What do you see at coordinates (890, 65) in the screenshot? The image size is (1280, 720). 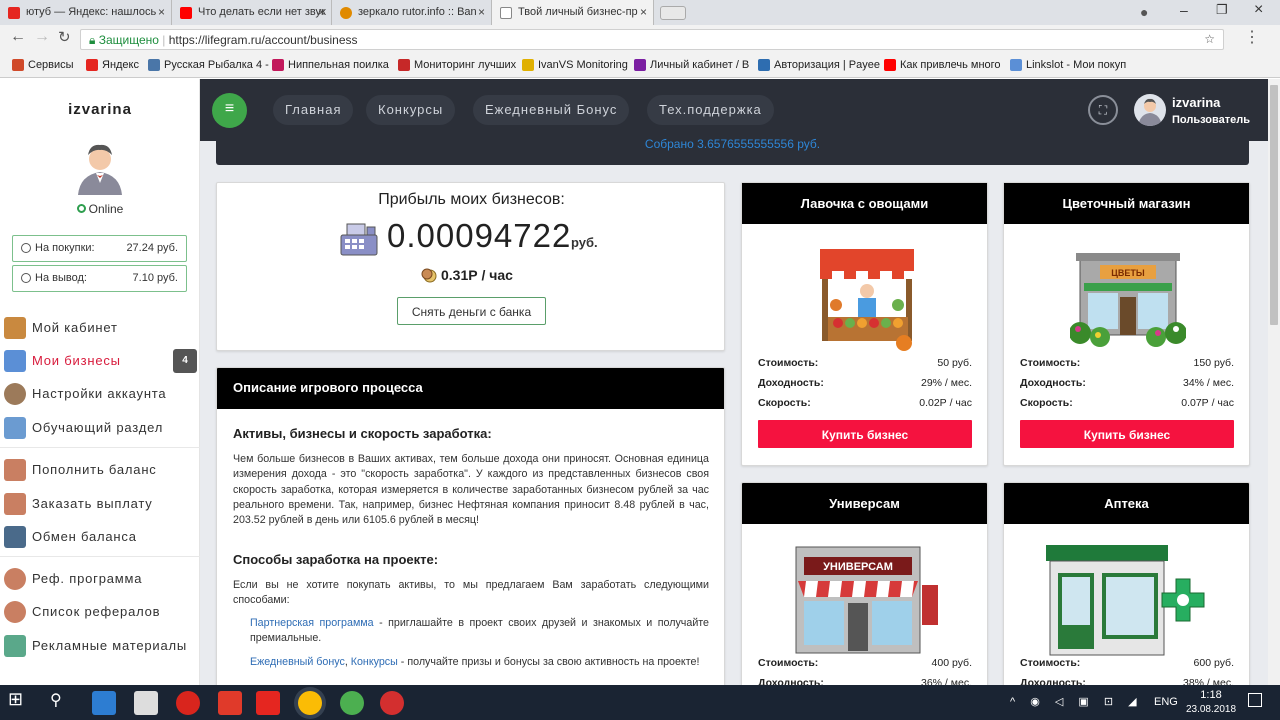 I see `youtube-icon` at bounding box center [890, 65].